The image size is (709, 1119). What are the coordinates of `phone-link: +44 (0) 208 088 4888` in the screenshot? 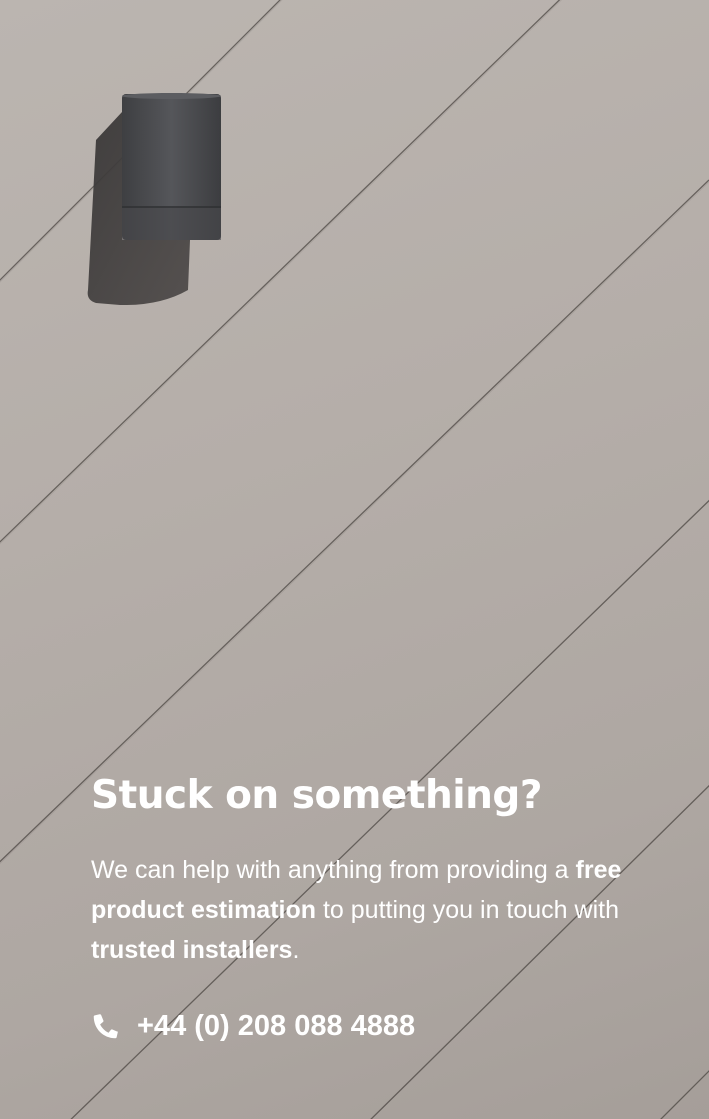 It's located at (253, 1026).